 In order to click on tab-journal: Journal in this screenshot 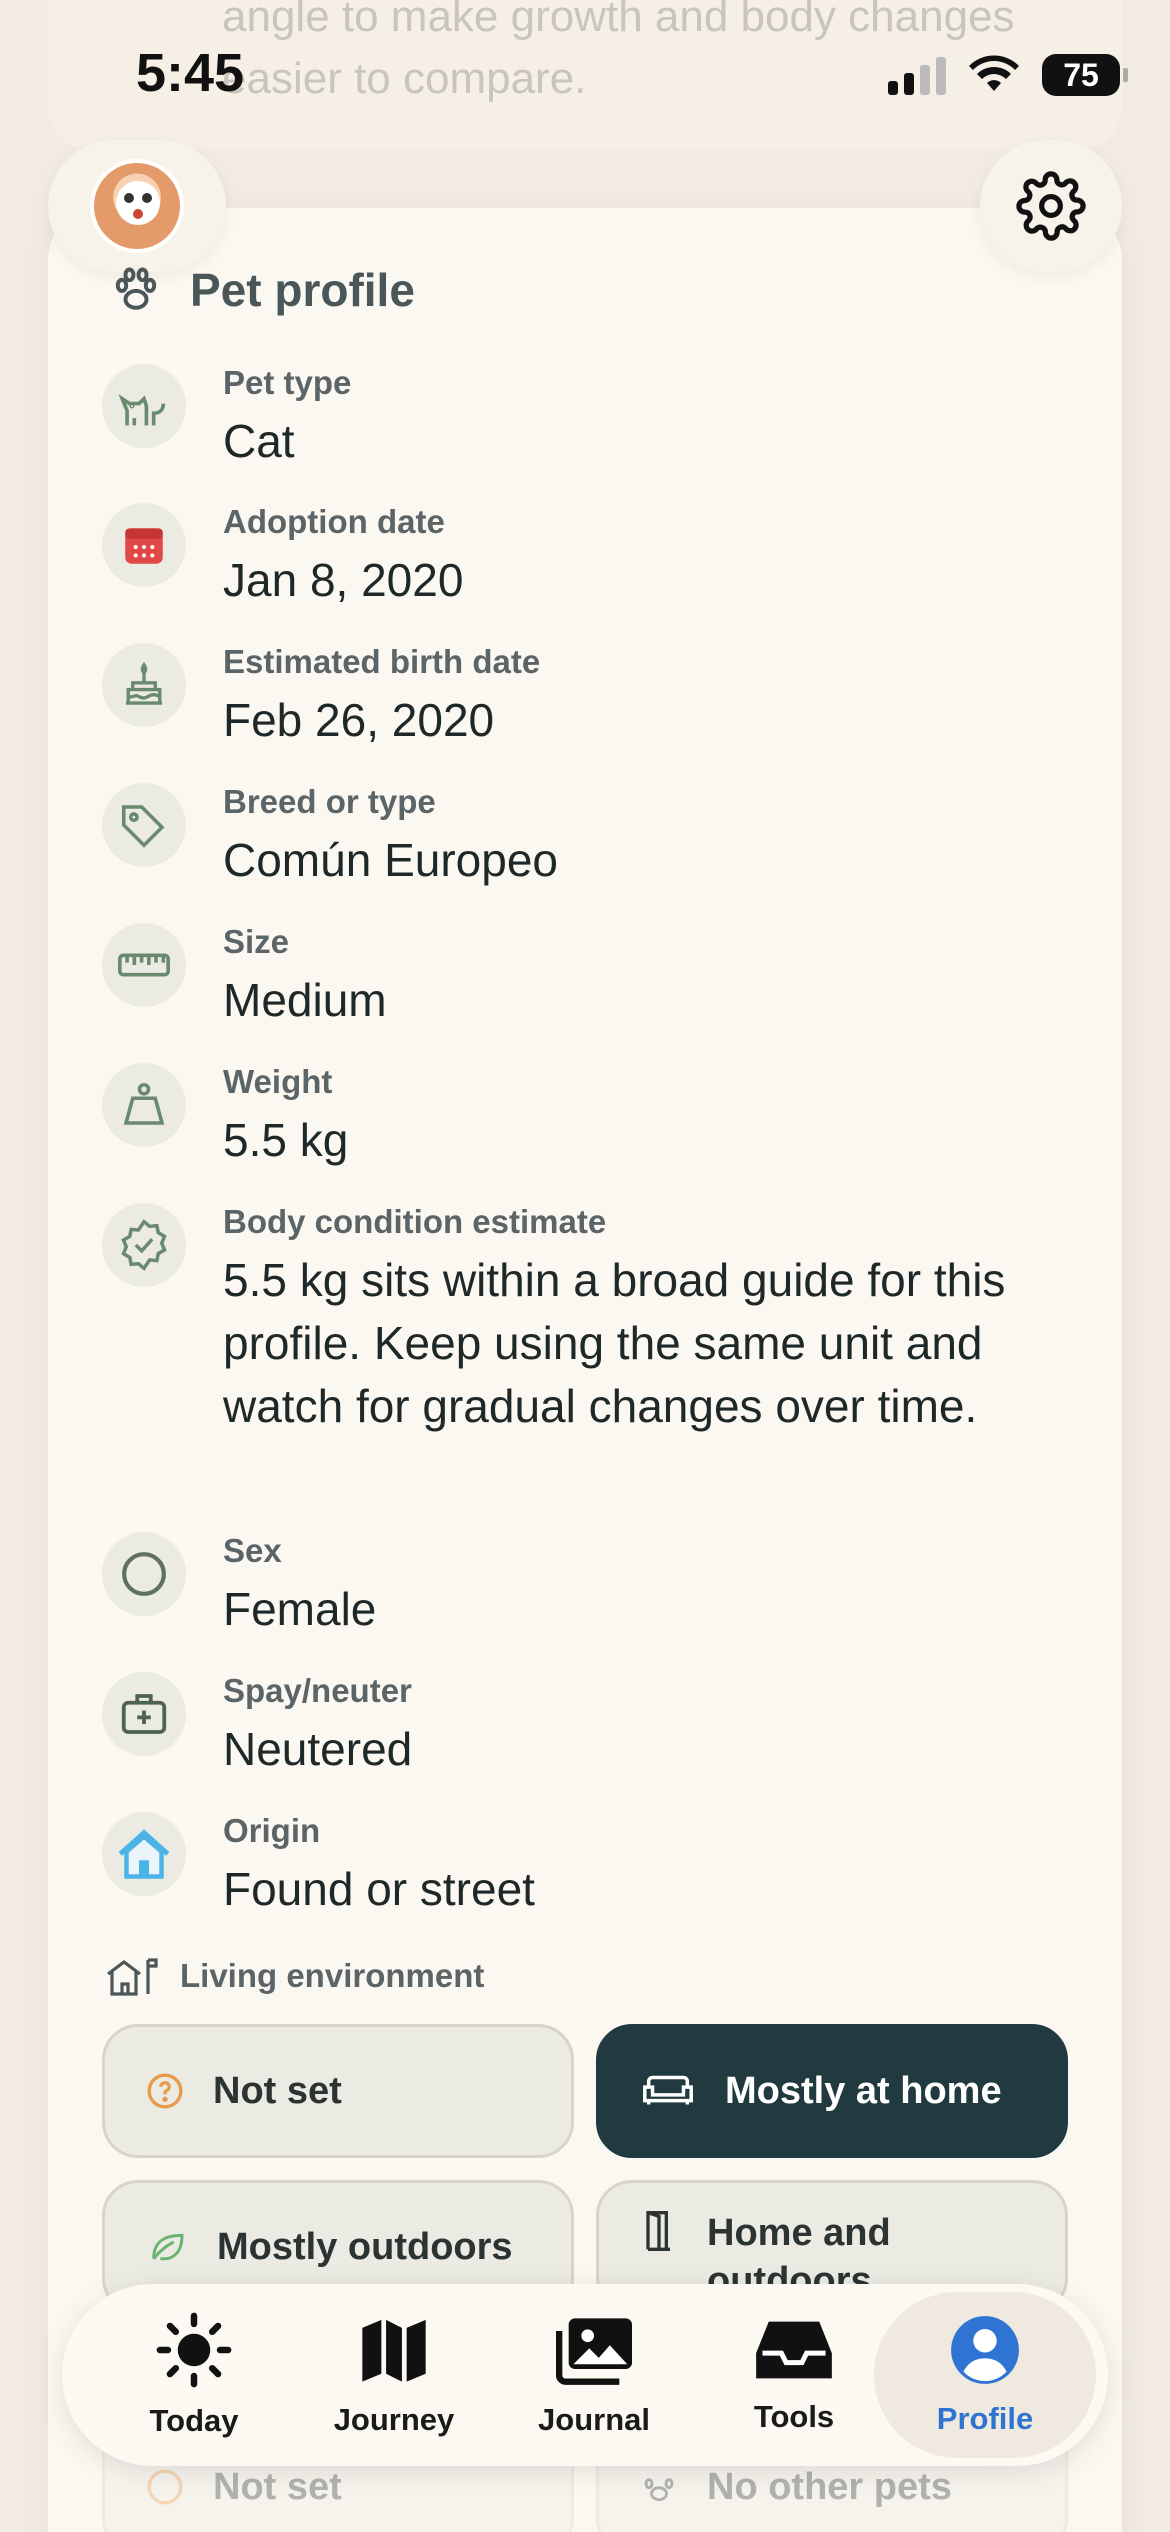, I will do `click(594, 2375)`.